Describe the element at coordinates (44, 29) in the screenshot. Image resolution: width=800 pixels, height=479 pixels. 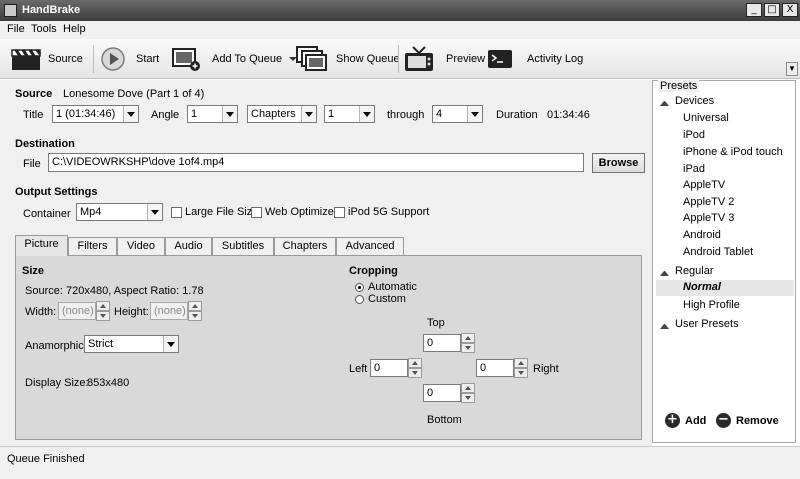
I see `menu-tools: Tools` at that location.